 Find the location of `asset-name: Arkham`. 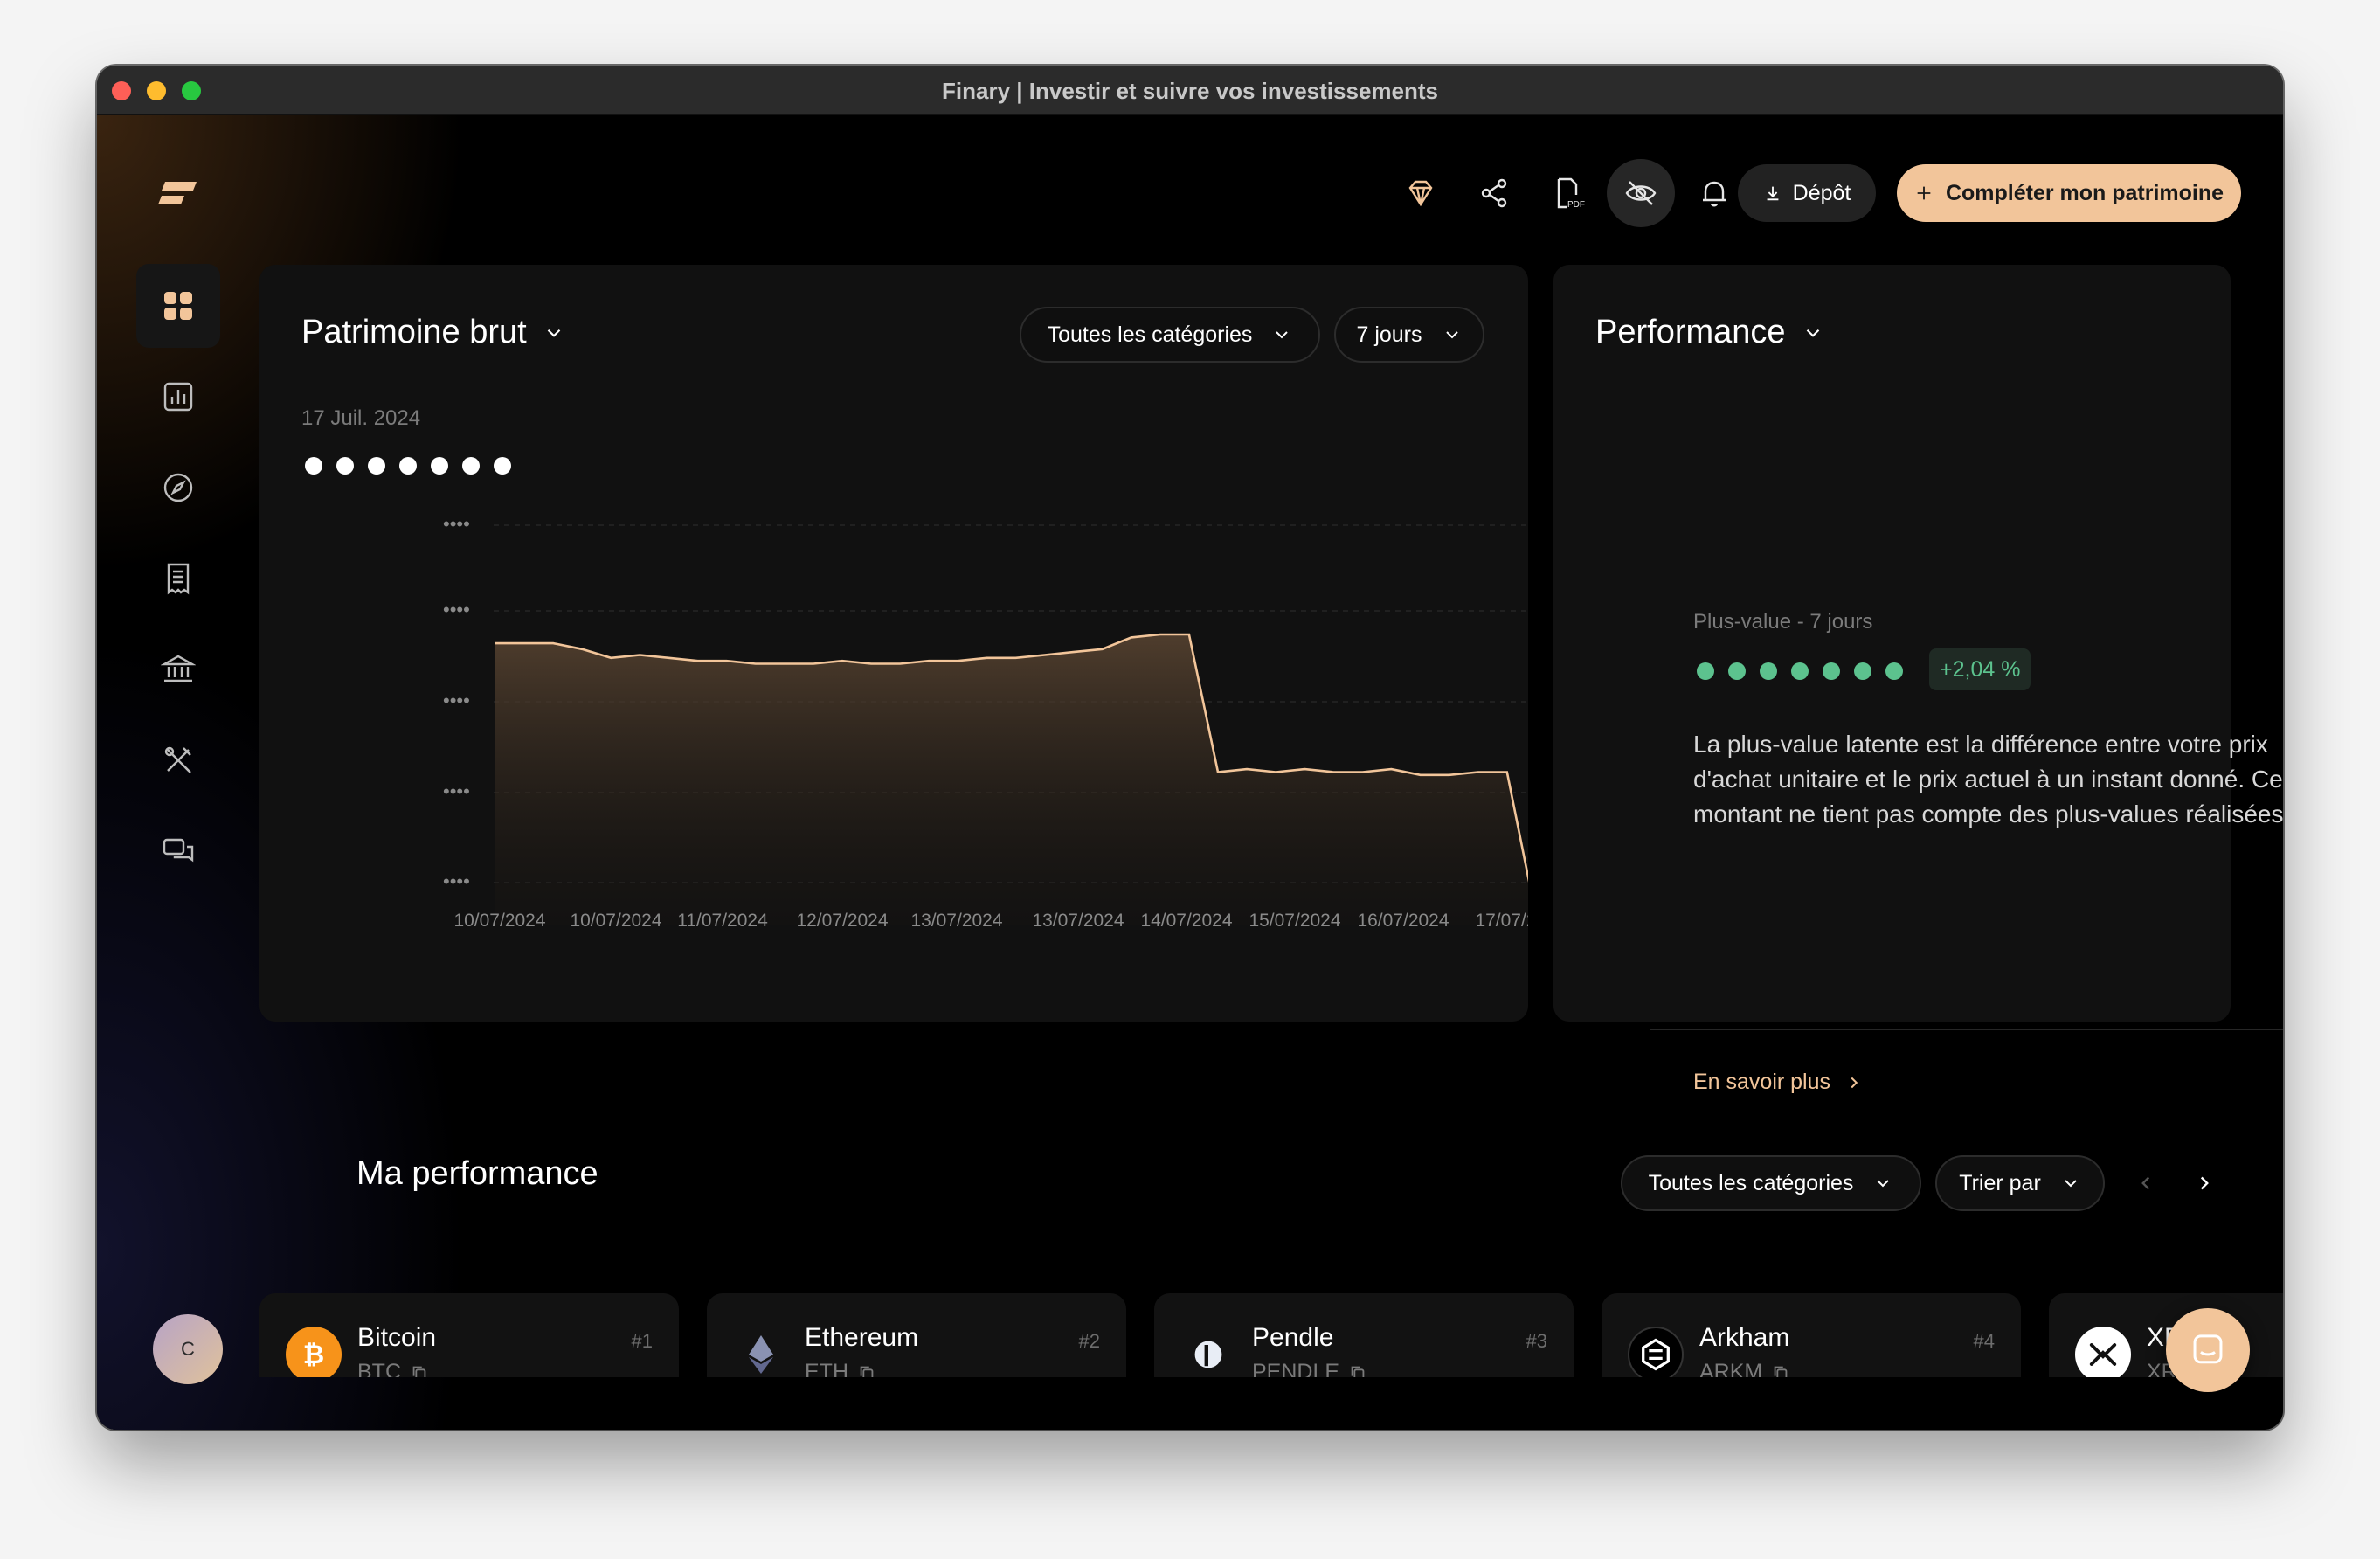

asset-name: Arkham is located at coordinates (1744, 1337).